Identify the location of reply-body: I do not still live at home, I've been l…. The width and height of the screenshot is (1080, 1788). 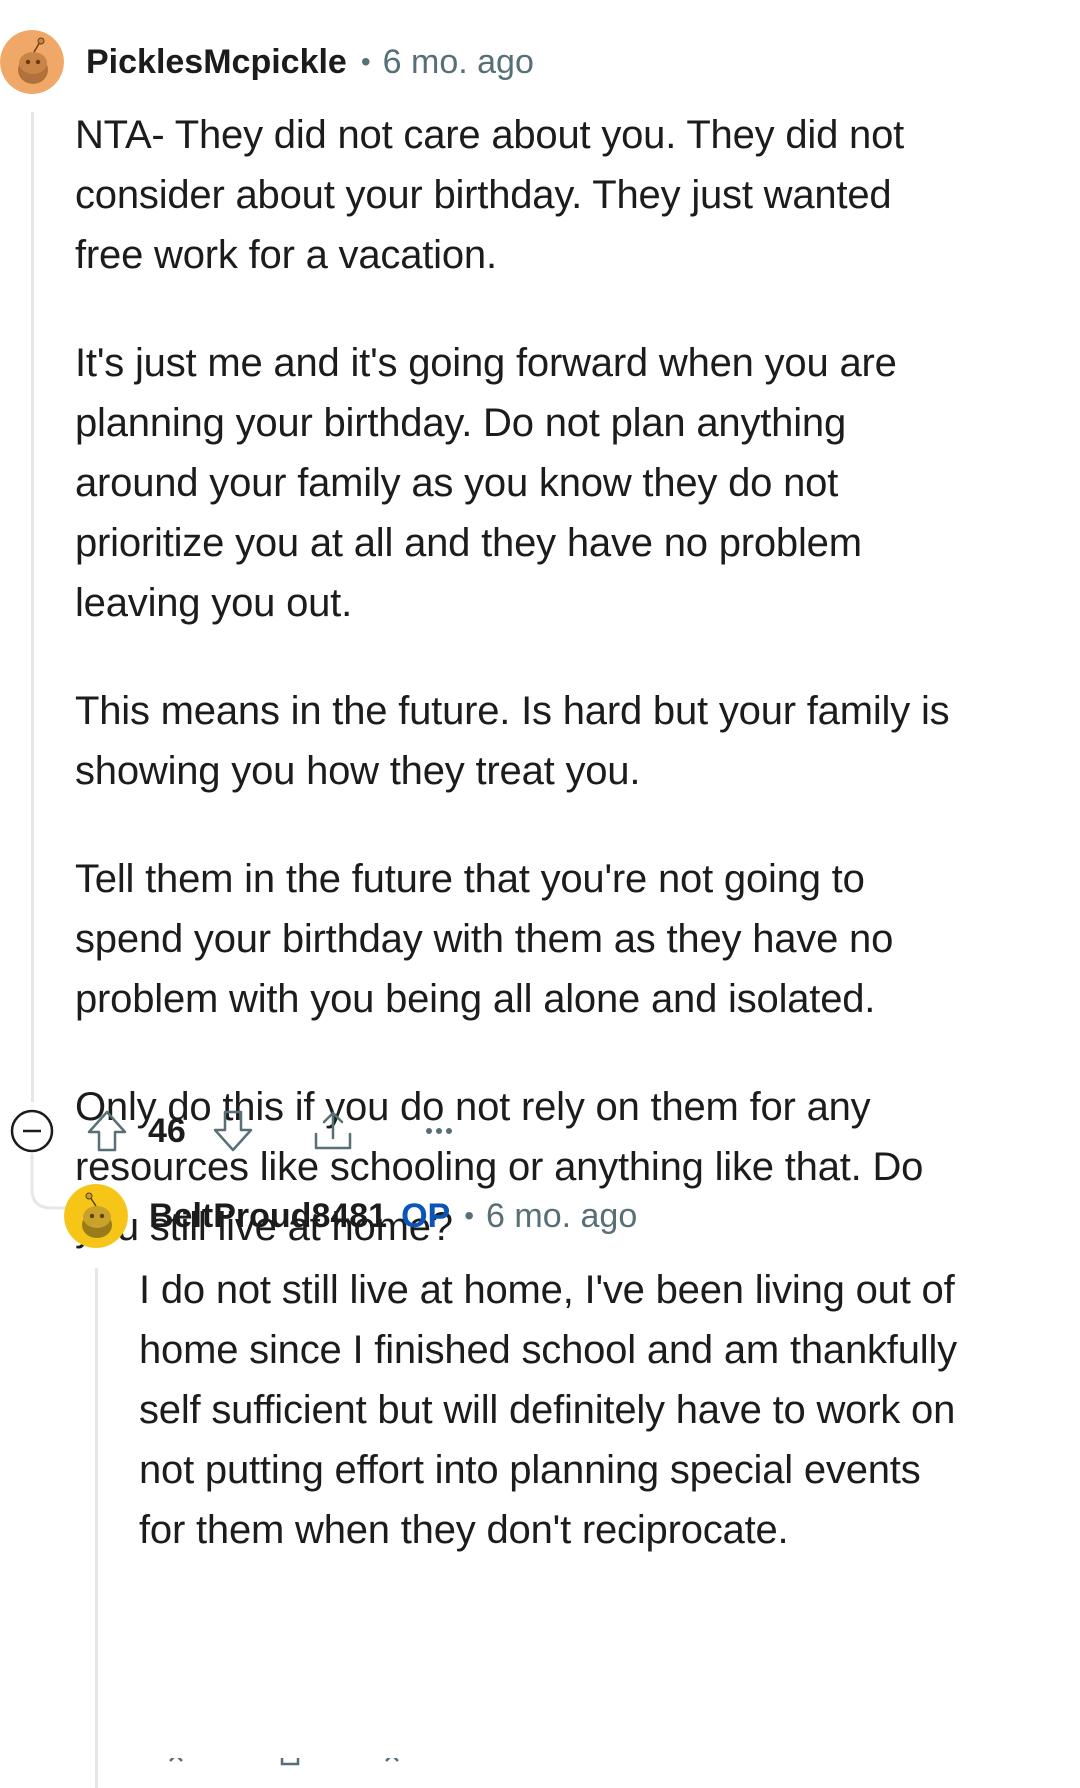
(549, 1434).